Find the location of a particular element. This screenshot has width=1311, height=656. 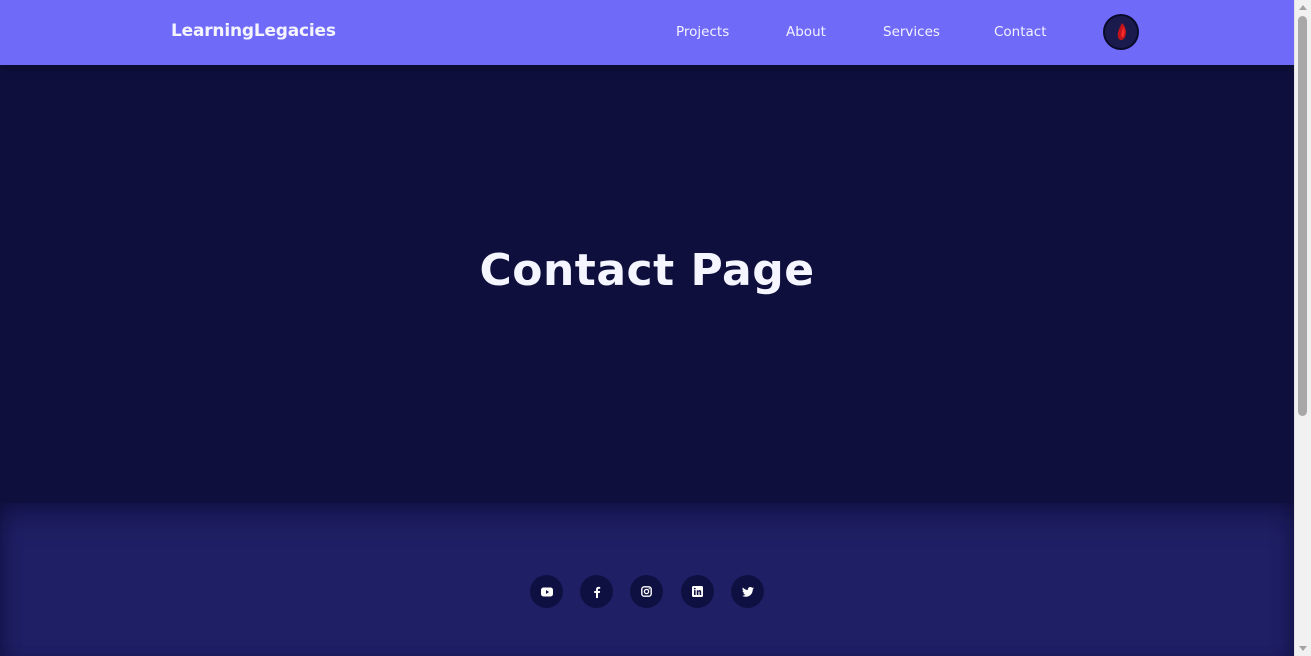

nav-link-about: About is located at coordinates (806, 32).